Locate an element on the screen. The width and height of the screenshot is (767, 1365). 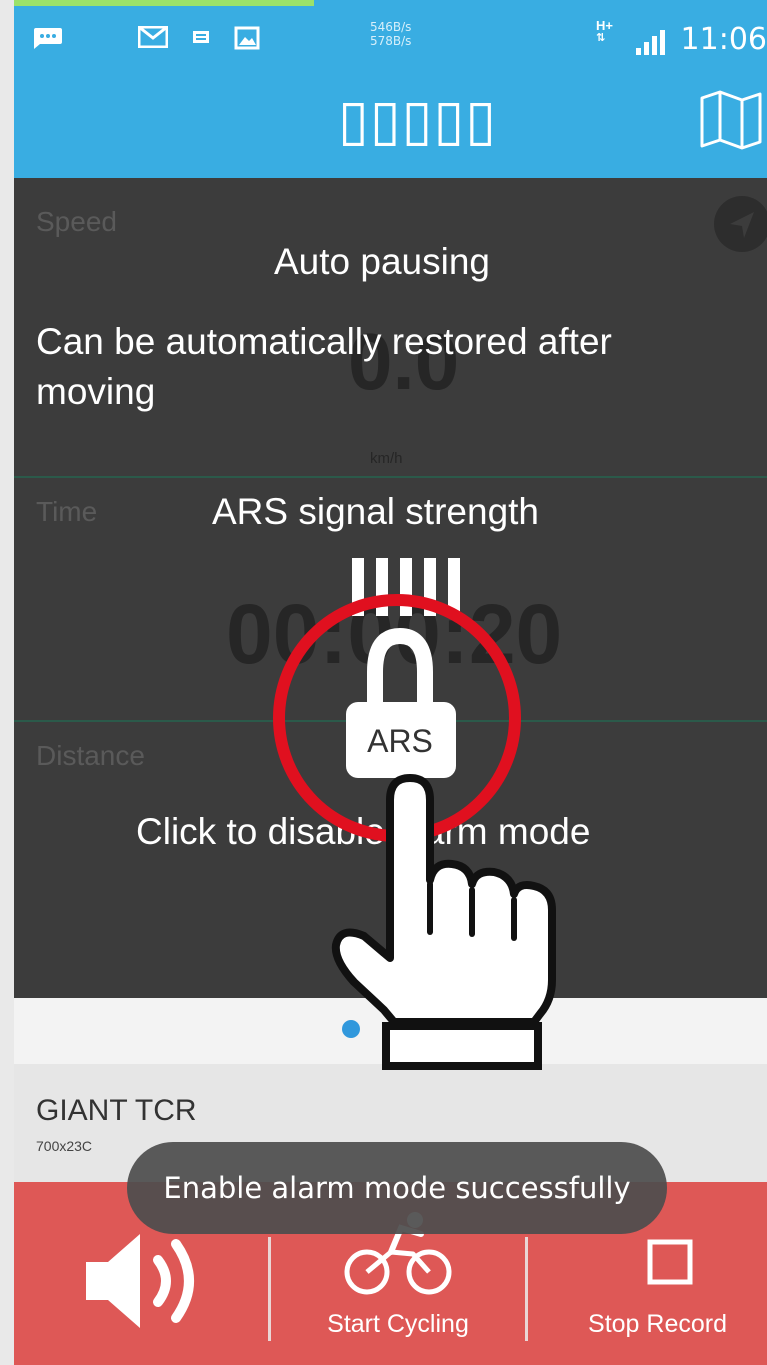
auto-pausing-title: Auto pausing is located at coordinates (382, 261).